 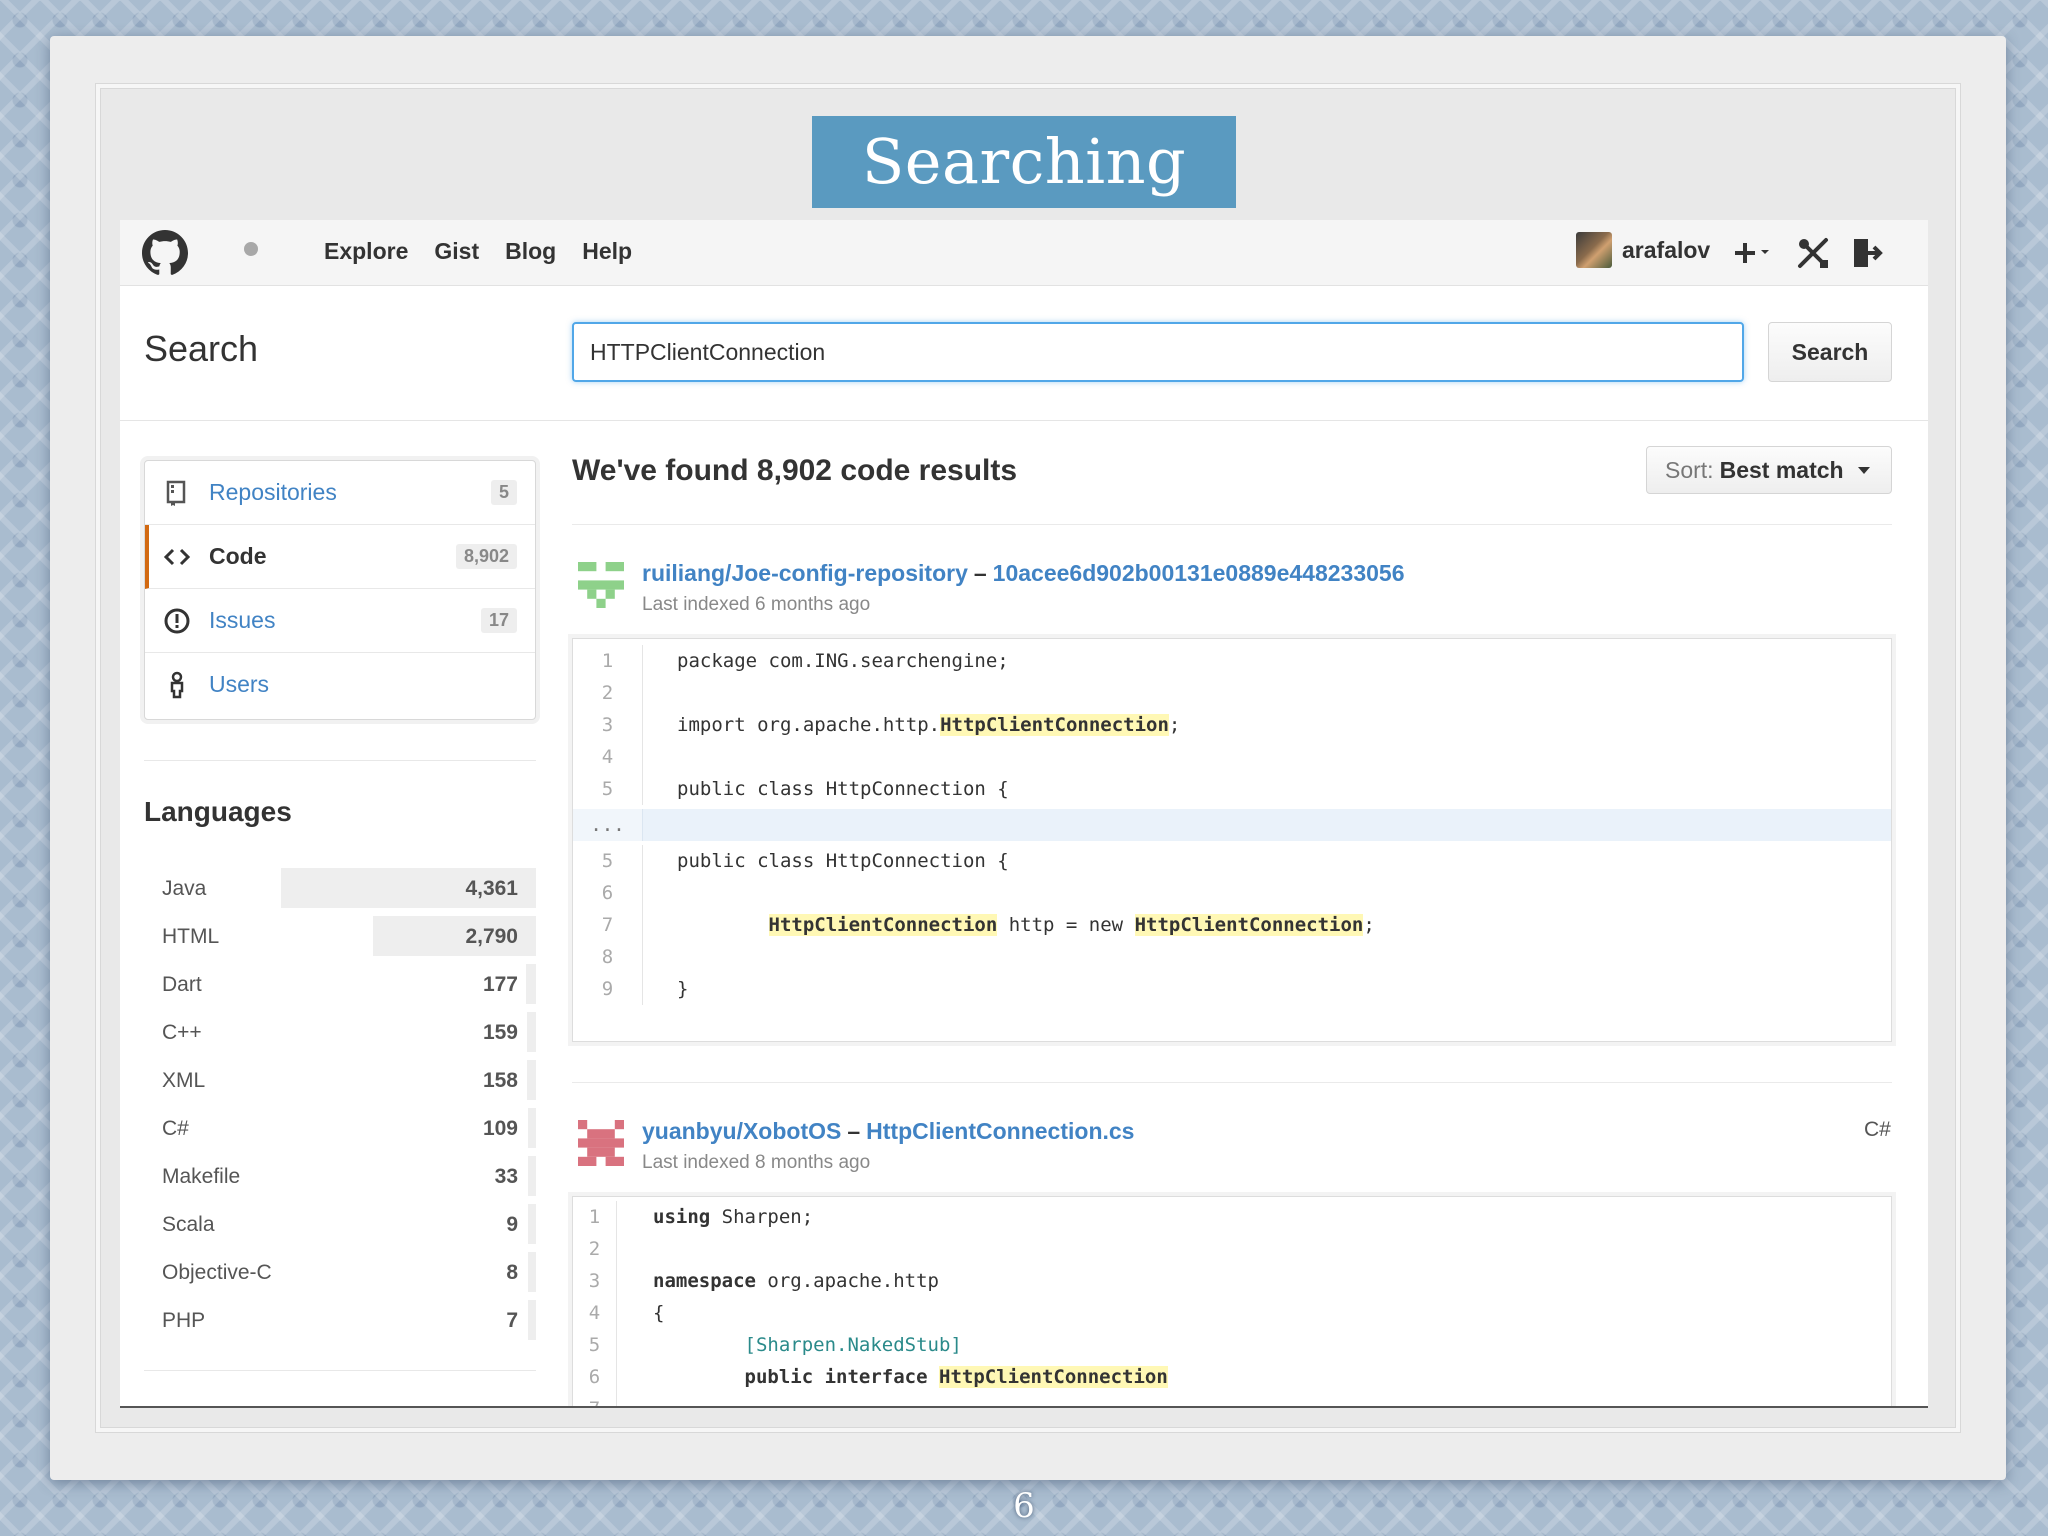 I want to click on line-number: 1, so click(x=595, y=1217).